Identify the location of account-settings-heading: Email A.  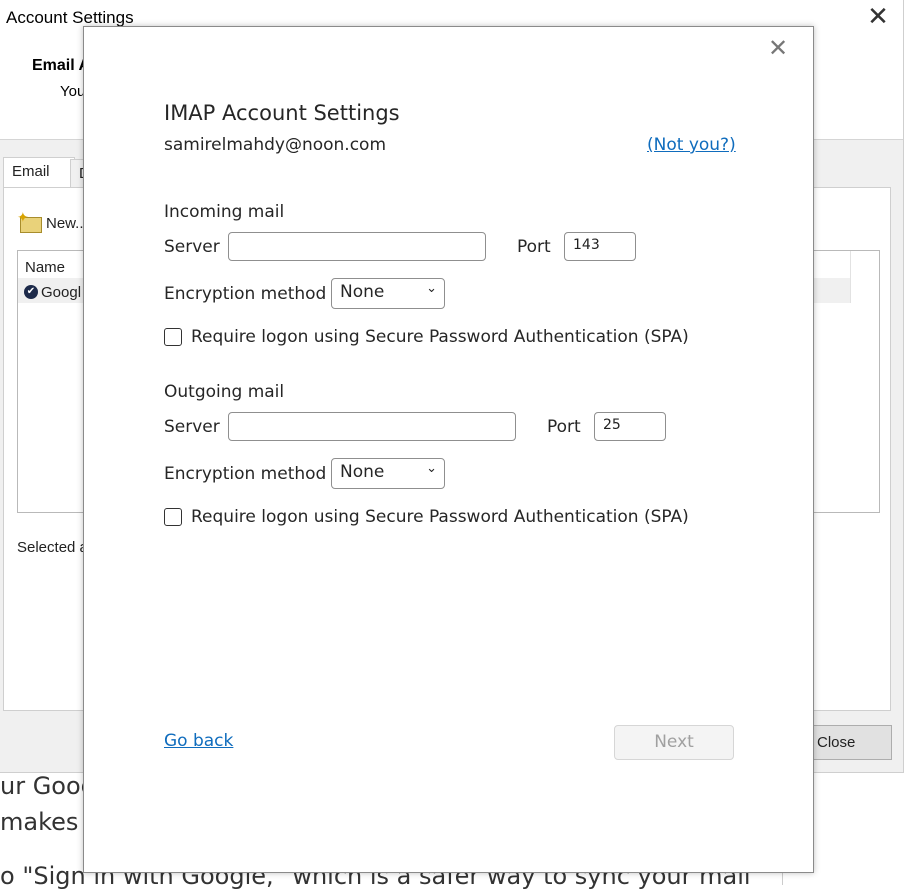
(61, 65).